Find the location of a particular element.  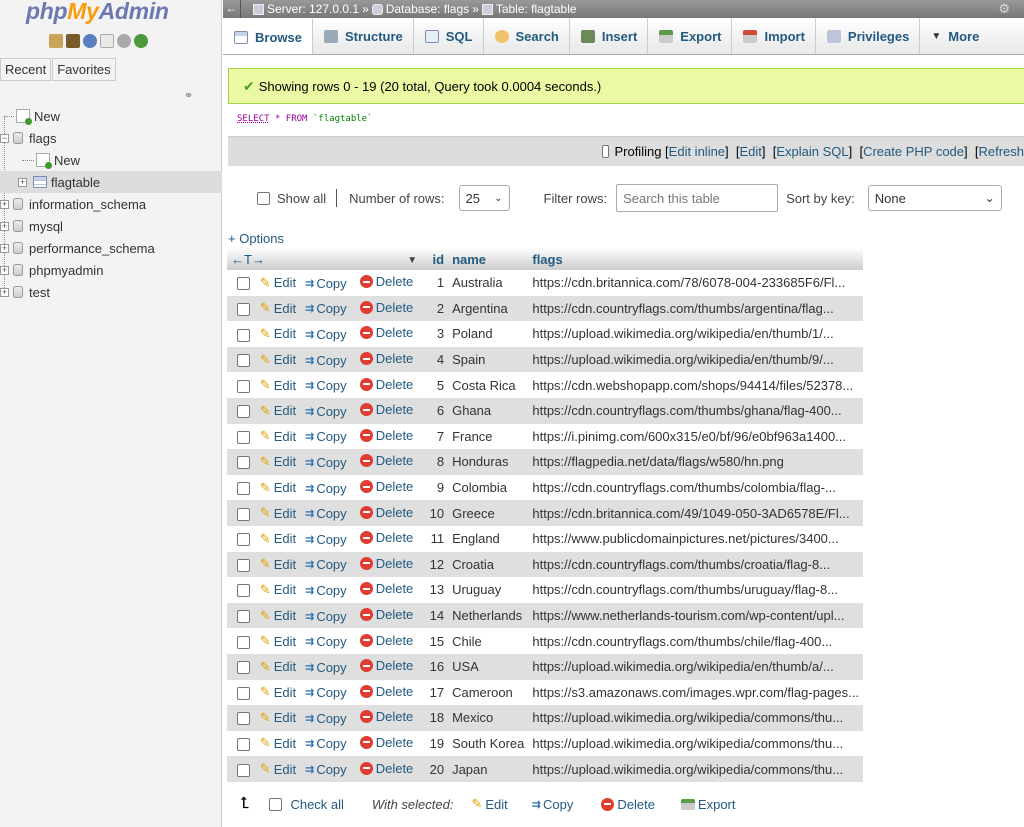

cell-name: Argentina is located at coordinates (488, 308).